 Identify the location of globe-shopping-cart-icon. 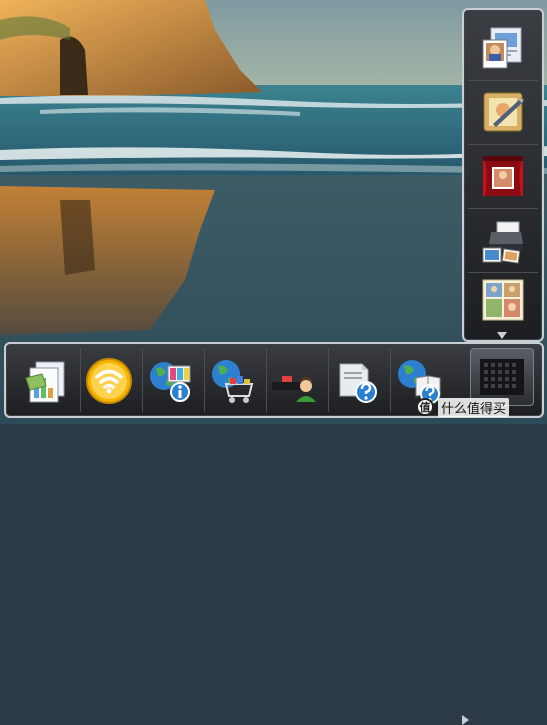
(233, 381).